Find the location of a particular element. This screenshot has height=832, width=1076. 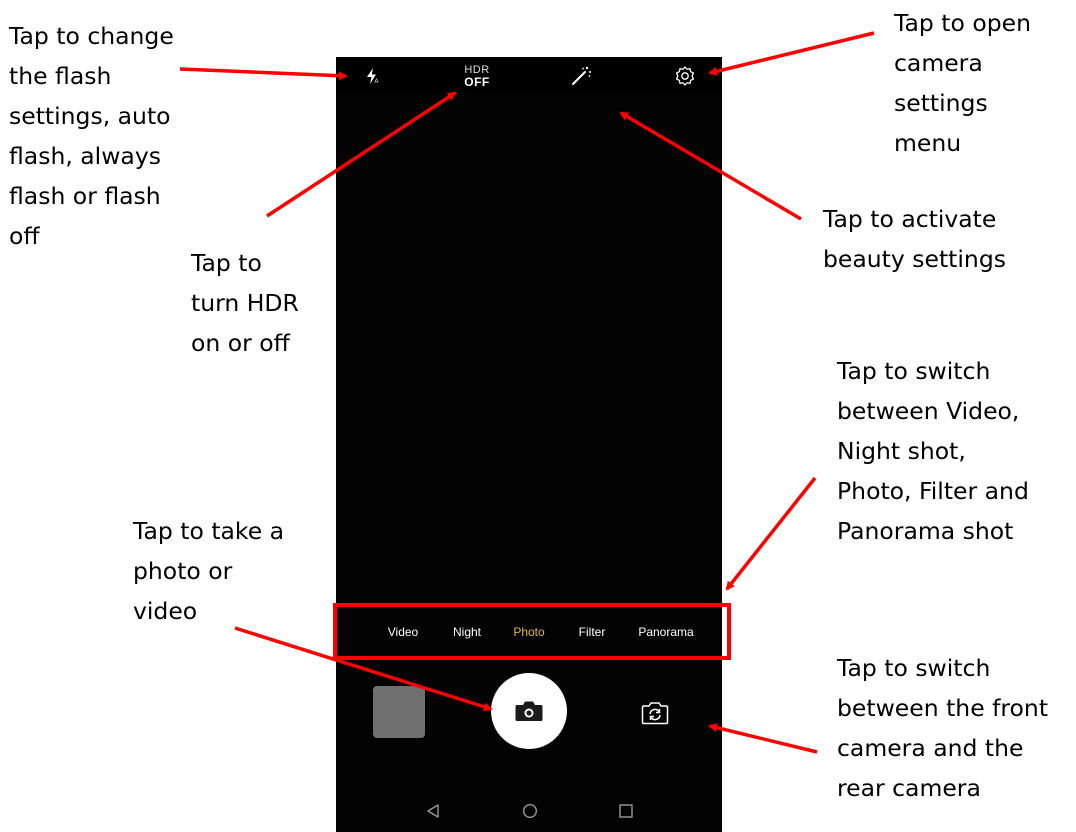

annotation-line: settings is located at coordinates (941, 103).